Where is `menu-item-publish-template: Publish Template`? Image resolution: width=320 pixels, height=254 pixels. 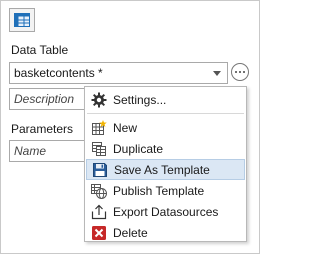 menu-item-publish-template: Publish Template is located at coordinates (165, 190).